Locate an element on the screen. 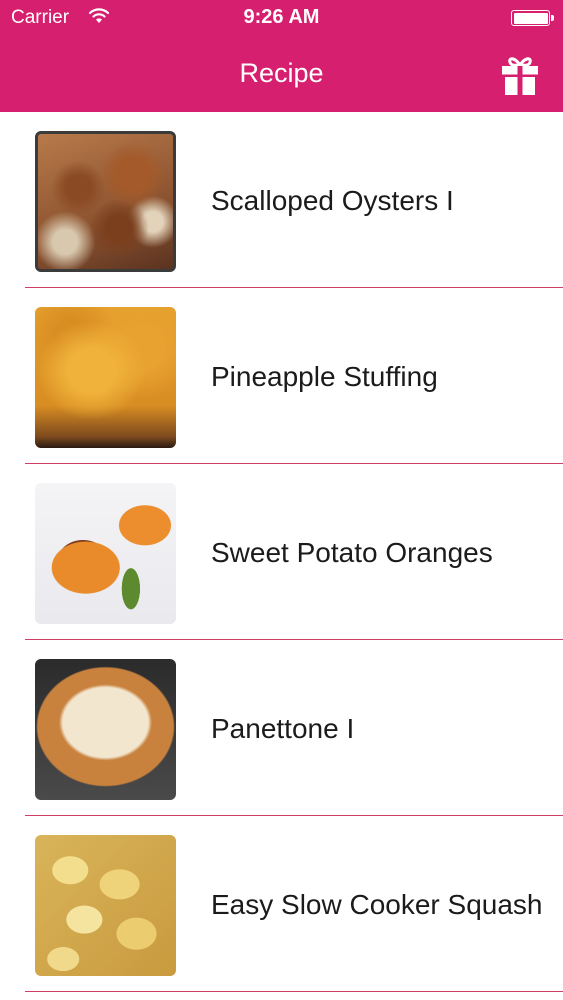  recipe-title: Sweet Potato Oranges is located at coordinates (352, 552).